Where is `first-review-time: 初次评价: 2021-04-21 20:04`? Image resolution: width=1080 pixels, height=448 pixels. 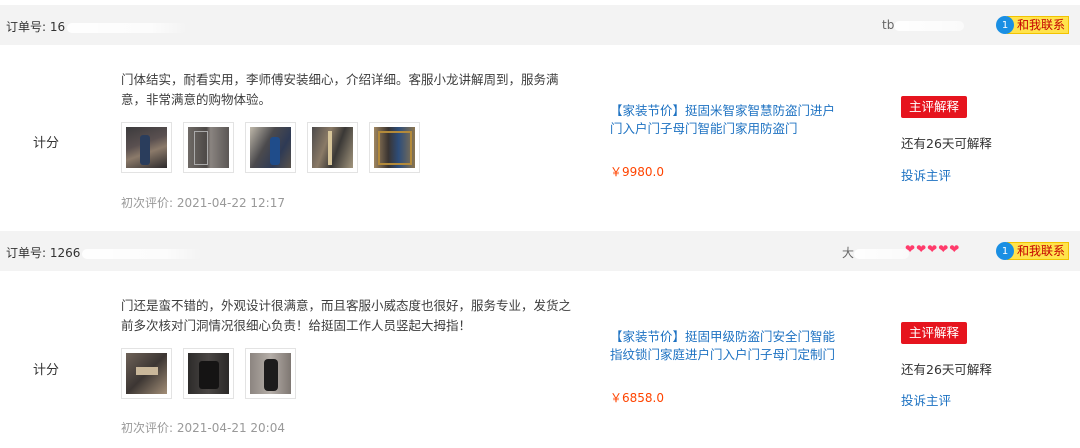 first-review-time: 初次评价: 2021-04-21 20:04 is located at coordinates (203, 428).